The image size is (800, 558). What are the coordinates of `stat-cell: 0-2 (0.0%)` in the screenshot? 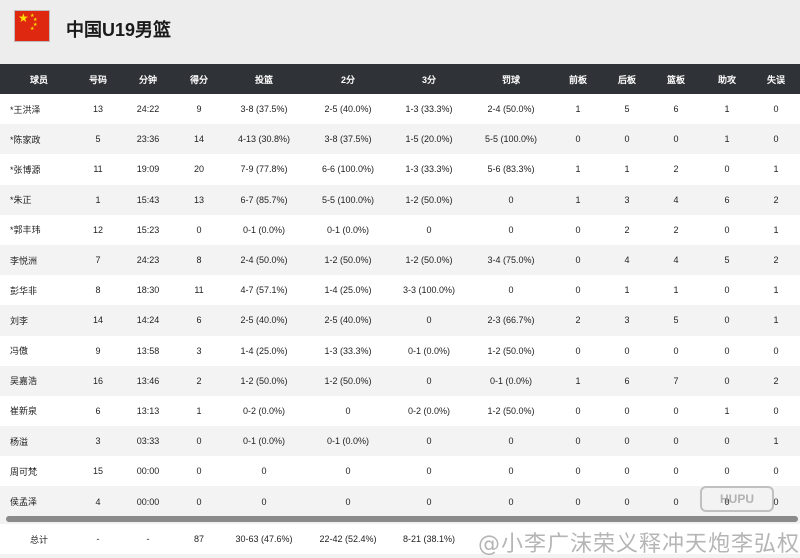 It's located at (264, 410).